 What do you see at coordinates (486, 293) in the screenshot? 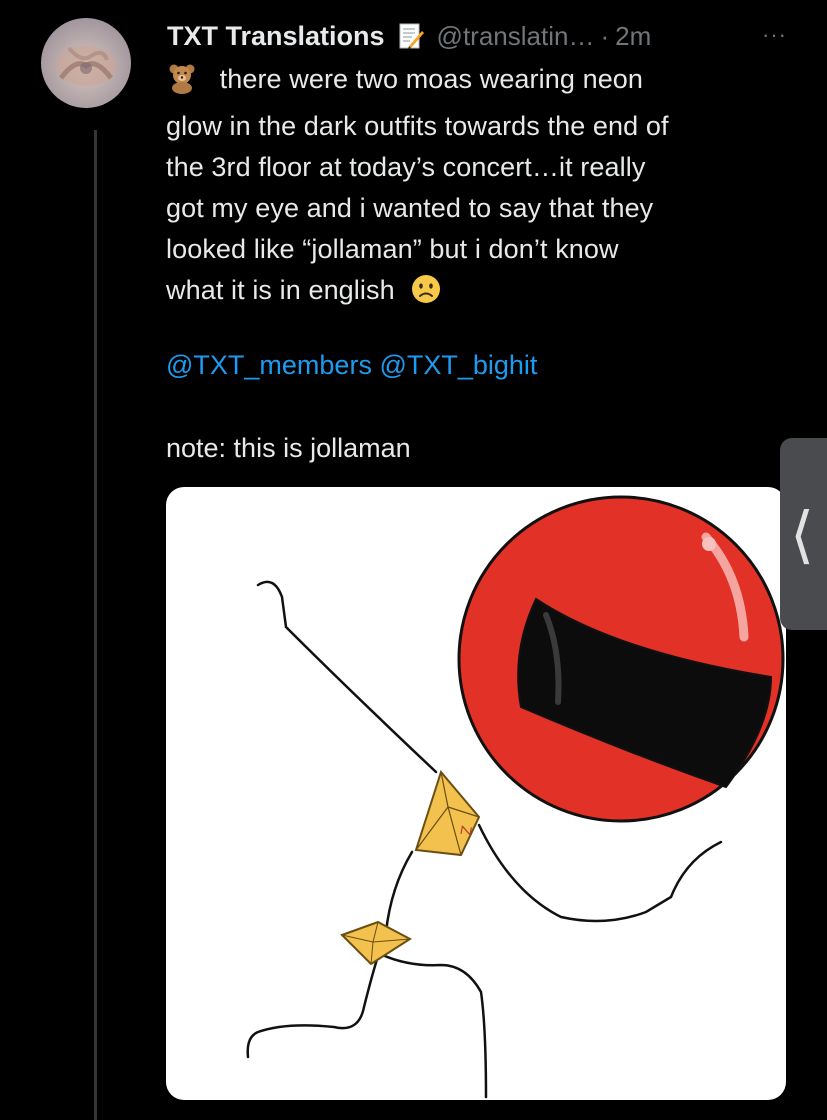
I see `tweet-body-line: what it is in english` at bounding box center [486, 293].